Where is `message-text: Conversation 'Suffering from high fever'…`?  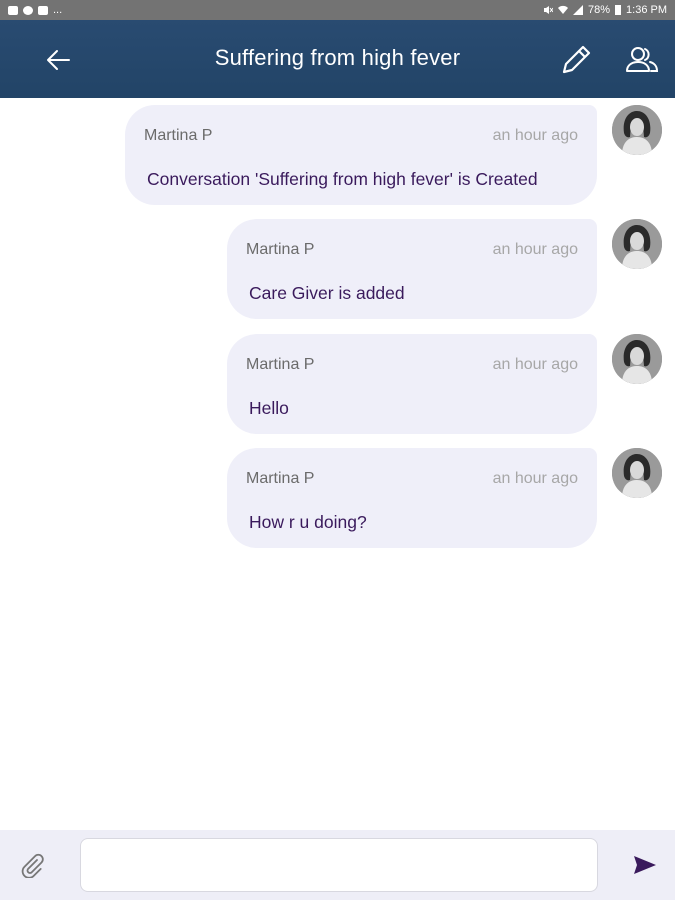
message-text: Conversation 'Suffering from high fever'… is located at coordinates (342, 179).